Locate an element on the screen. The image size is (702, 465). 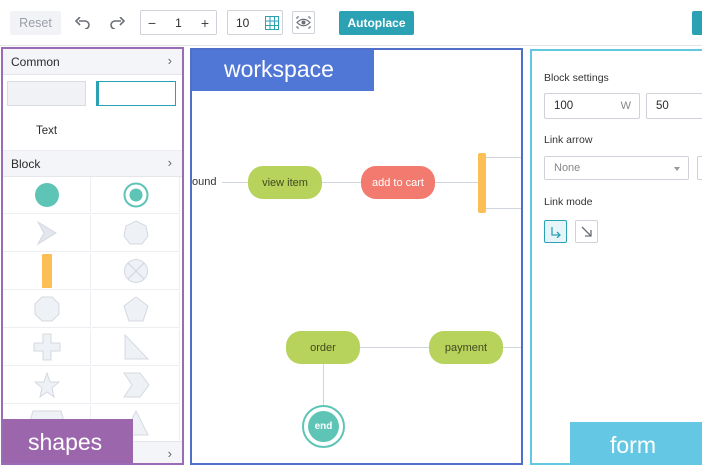
chevron-shape-icon is located at coordinates (136, 385).